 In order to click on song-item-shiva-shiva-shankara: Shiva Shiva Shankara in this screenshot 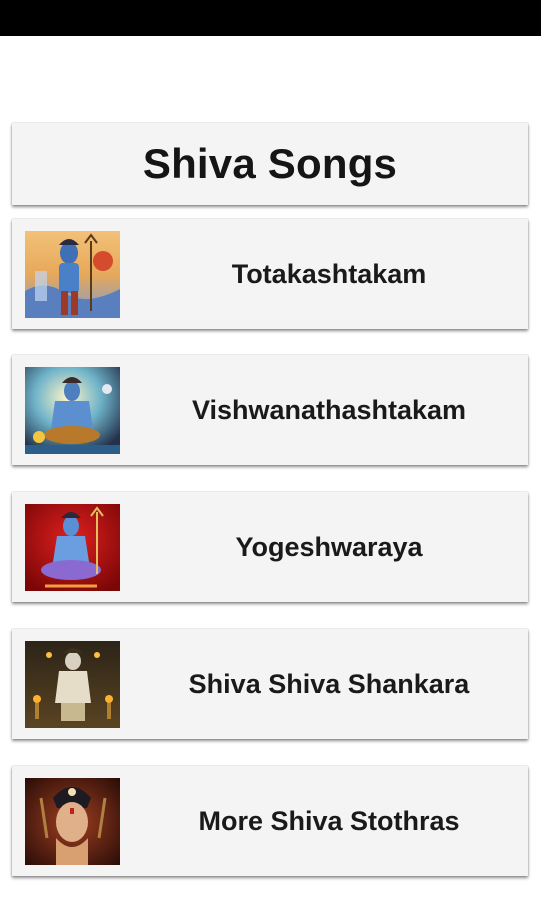, I will do `click(270, 684)`.